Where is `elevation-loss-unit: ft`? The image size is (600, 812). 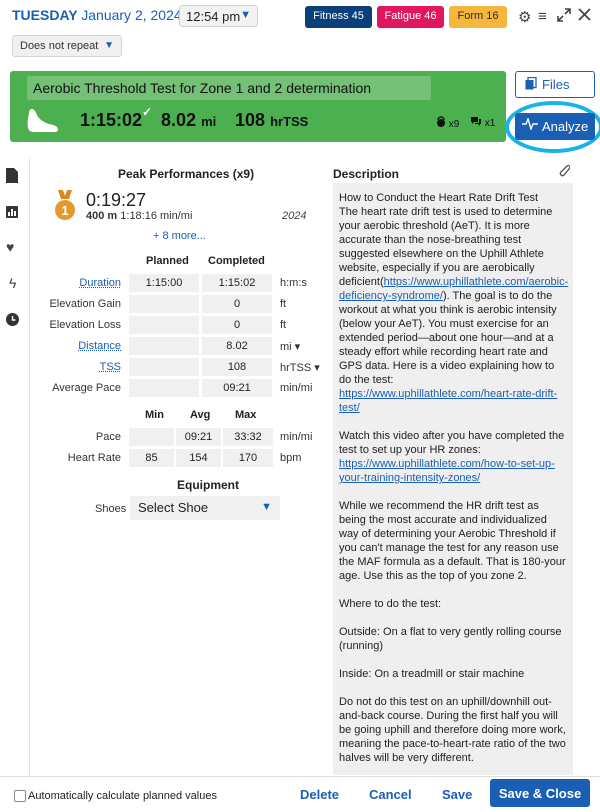
elevation-loss-unit: ft is located at coordinates (283, 325).